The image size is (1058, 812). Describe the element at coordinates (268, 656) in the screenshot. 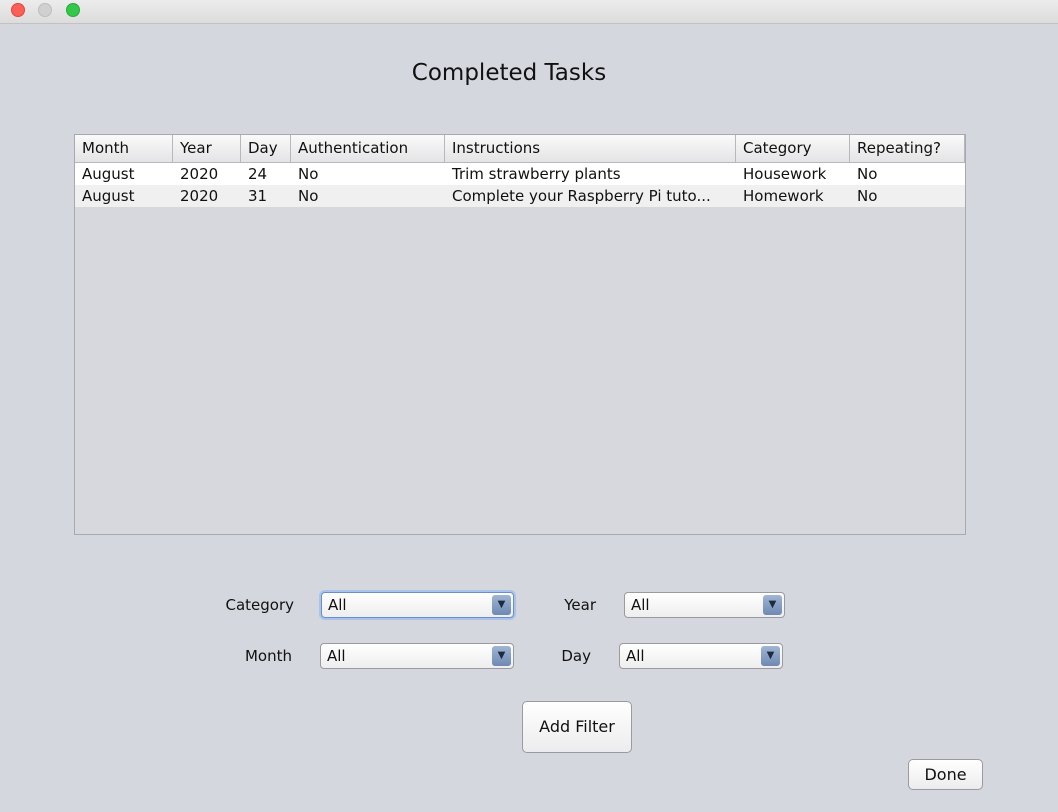

I see `month-filter-label: Month` at that location.